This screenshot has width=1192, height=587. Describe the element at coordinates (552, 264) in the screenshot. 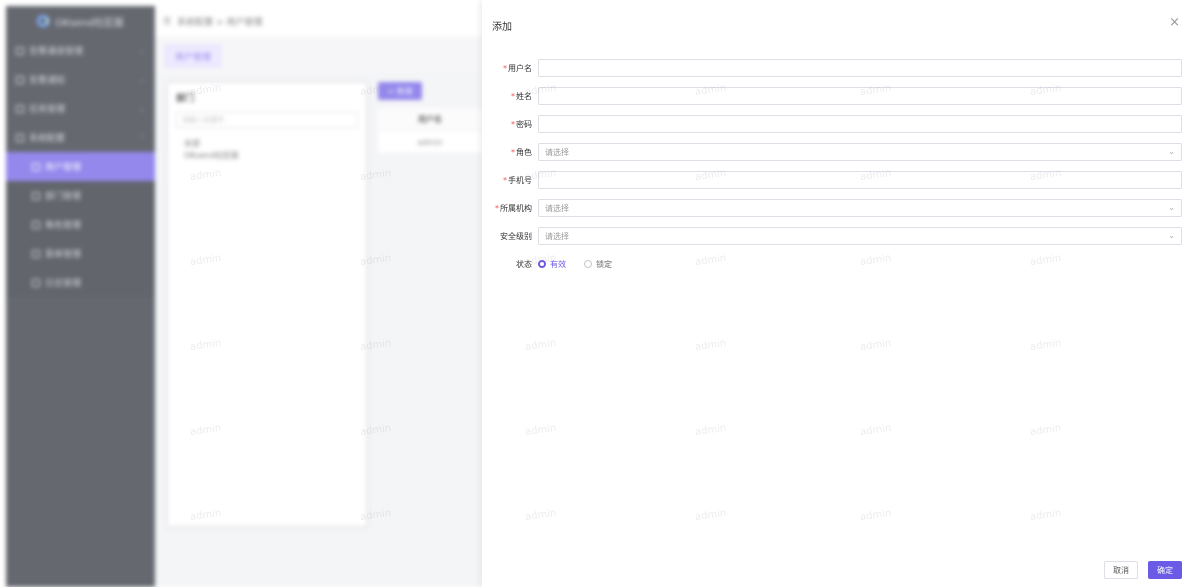

I see `status-radio-active: 有效` at that location.